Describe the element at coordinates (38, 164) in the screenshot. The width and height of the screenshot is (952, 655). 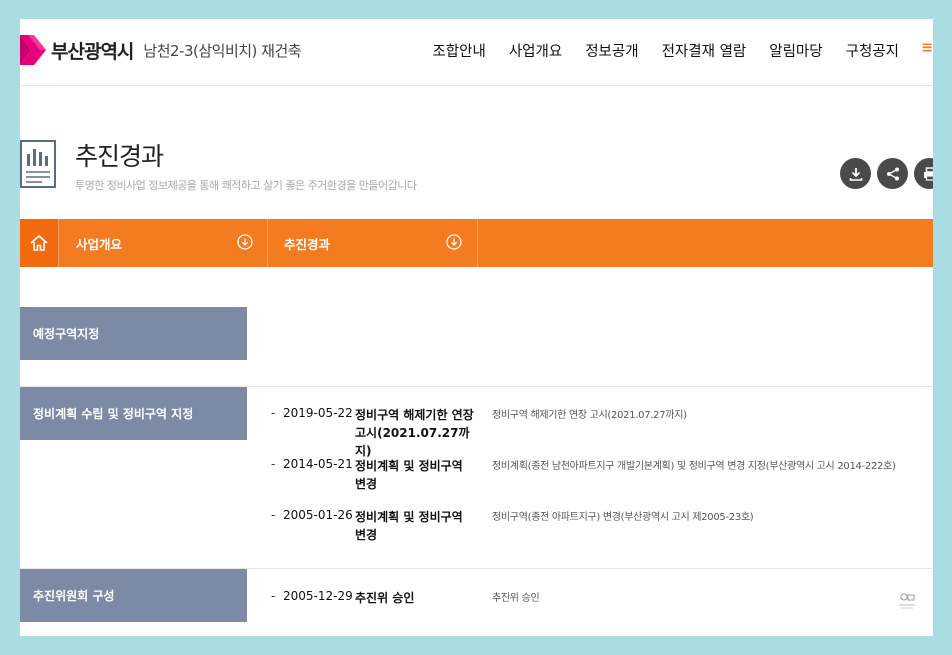
I see `chart-document-icon` at that location.